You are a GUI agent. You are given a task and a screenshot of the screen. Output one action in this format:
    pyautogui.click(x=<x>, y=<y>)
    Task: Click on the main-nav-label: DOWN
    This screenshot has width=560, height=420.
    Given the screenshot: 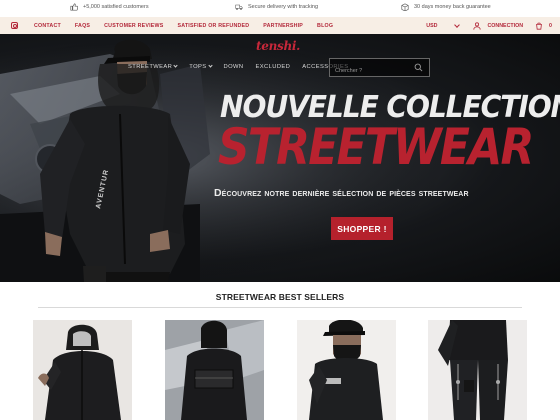 What is the action you would take?
    pyautogui.click(x=233, y=67)
    